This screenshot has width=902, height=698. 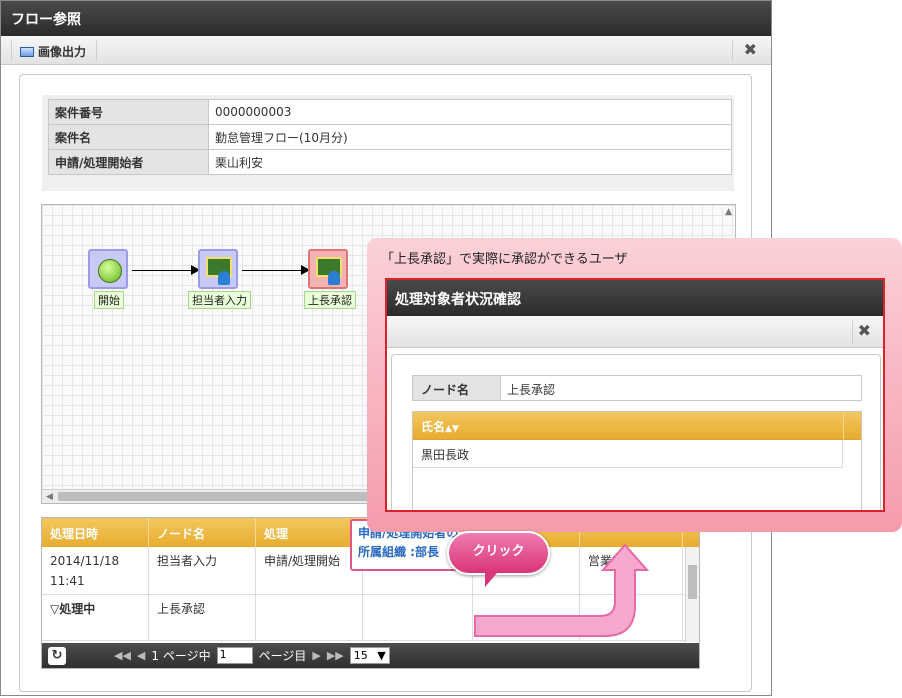 I want to click on grid-vertical-scrollbar, so click(x=692, y=594).